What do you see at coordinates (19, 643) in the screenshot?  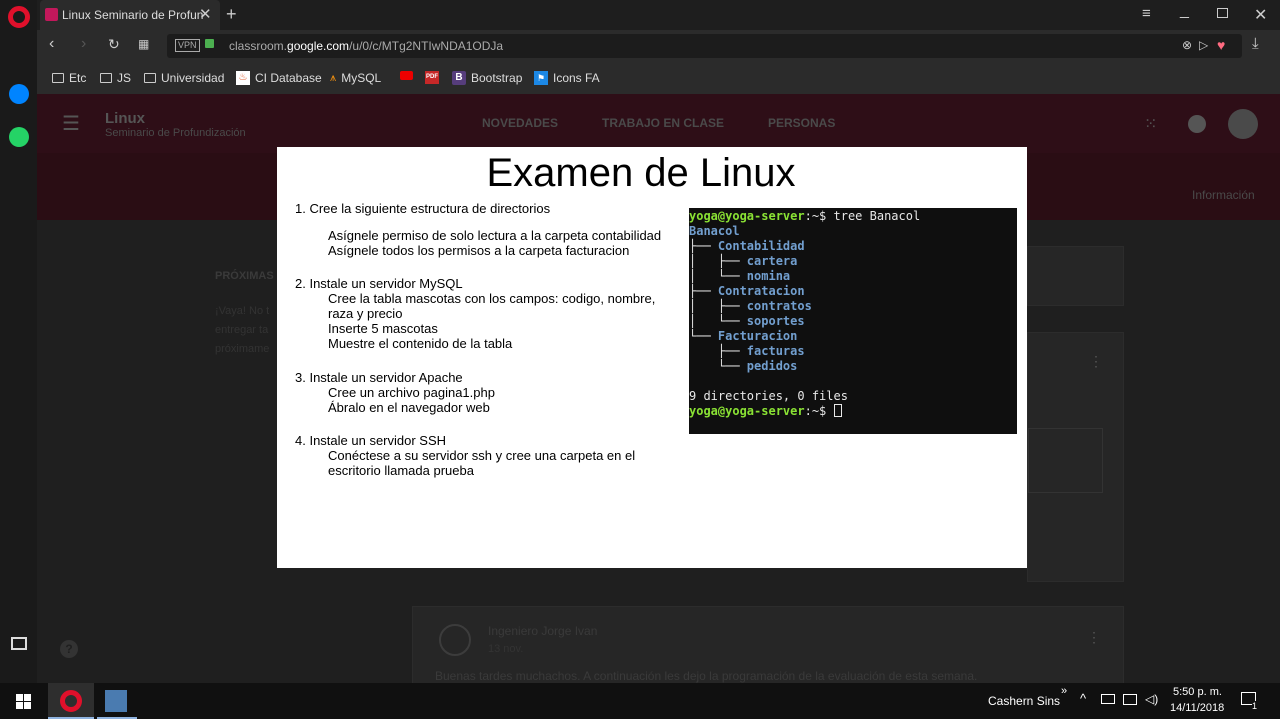 I see `sidebar-toggle-icon` at bounding box center [19, 643].